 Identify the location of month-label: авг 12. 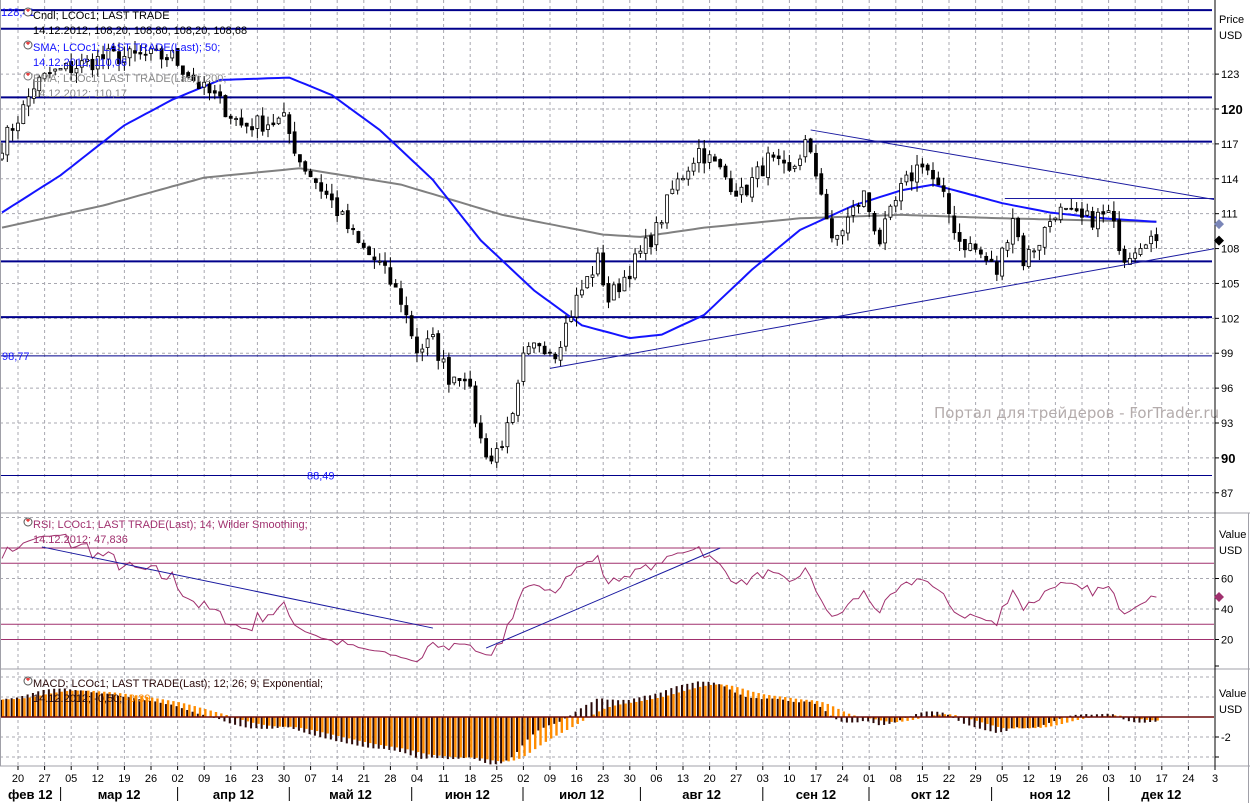
(701, 794).